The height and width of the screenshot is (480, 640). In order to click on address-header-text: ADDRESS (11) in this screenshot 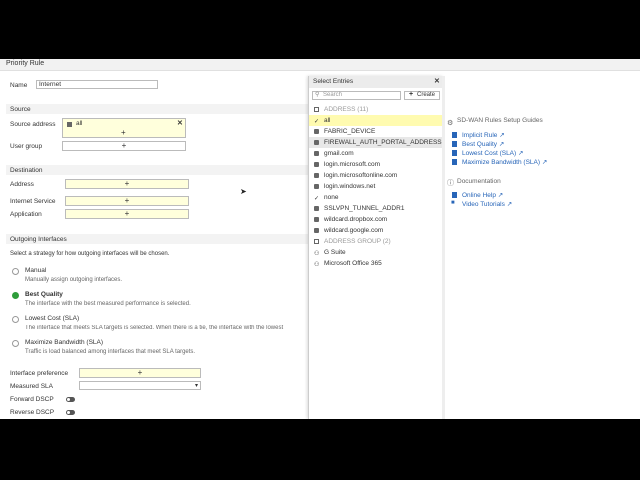, I will do `click(346, 109)`.